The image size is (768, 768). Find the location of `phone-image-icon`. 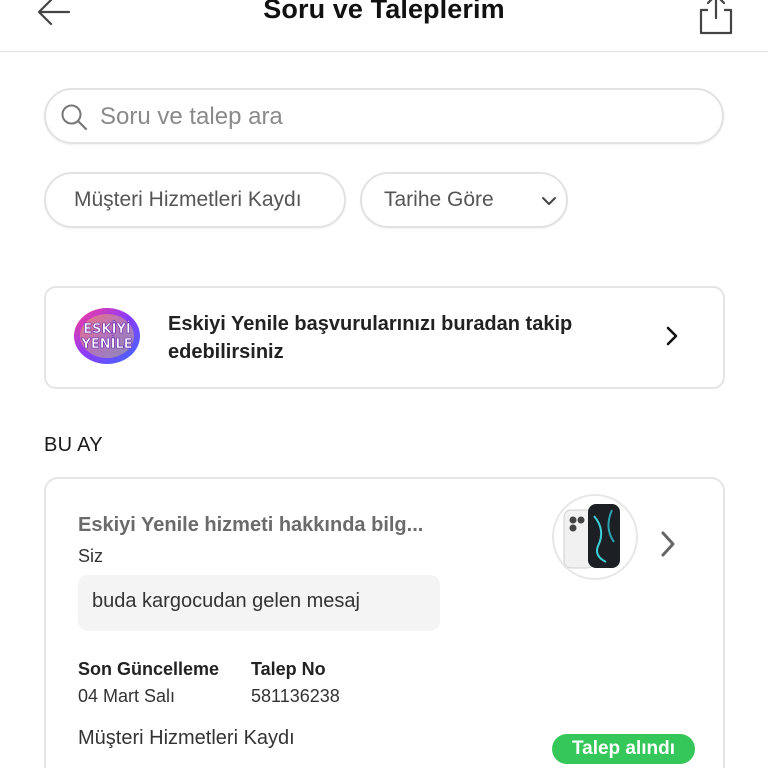

phone-image-icon is located at coordinates (591, 536).